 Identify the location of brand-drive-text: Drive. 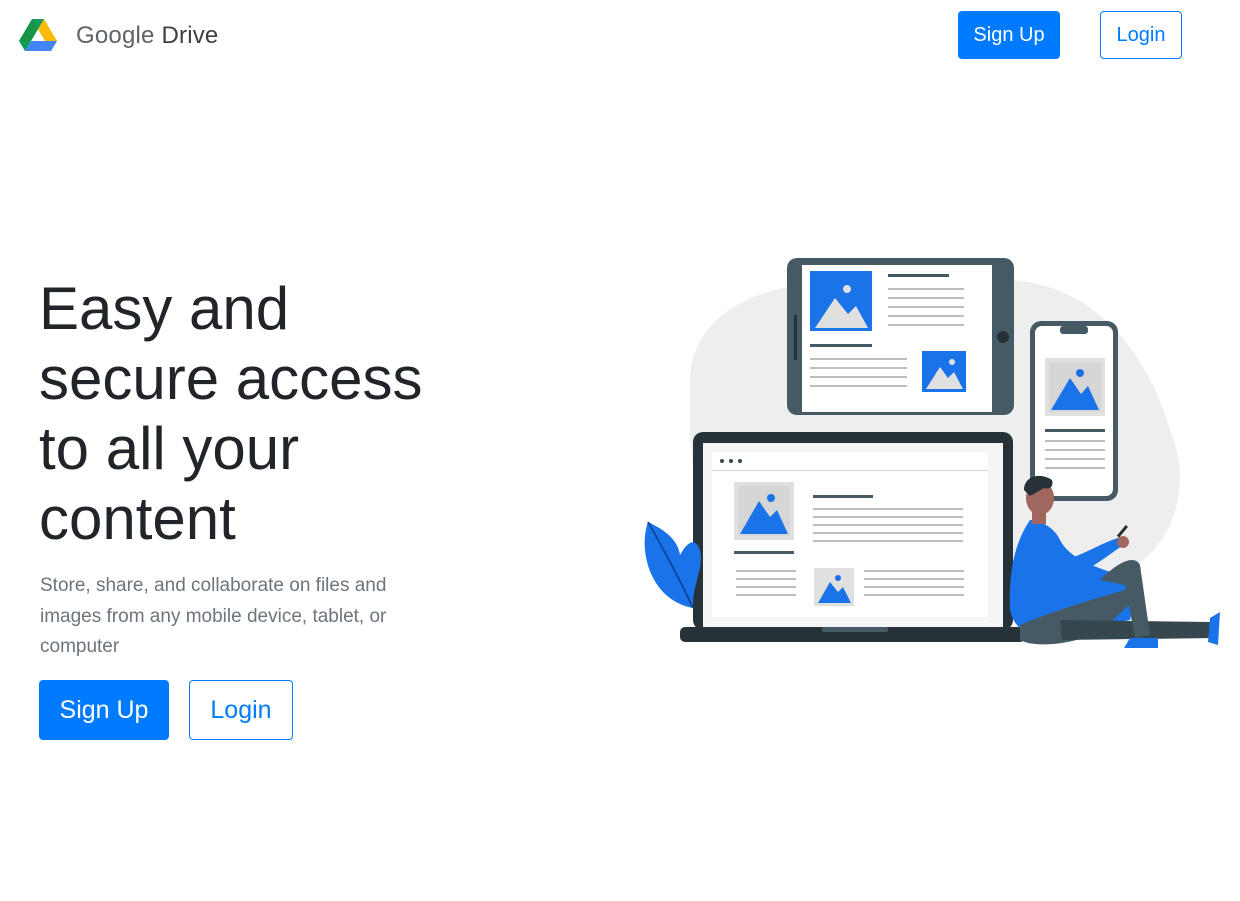
(190, 35).